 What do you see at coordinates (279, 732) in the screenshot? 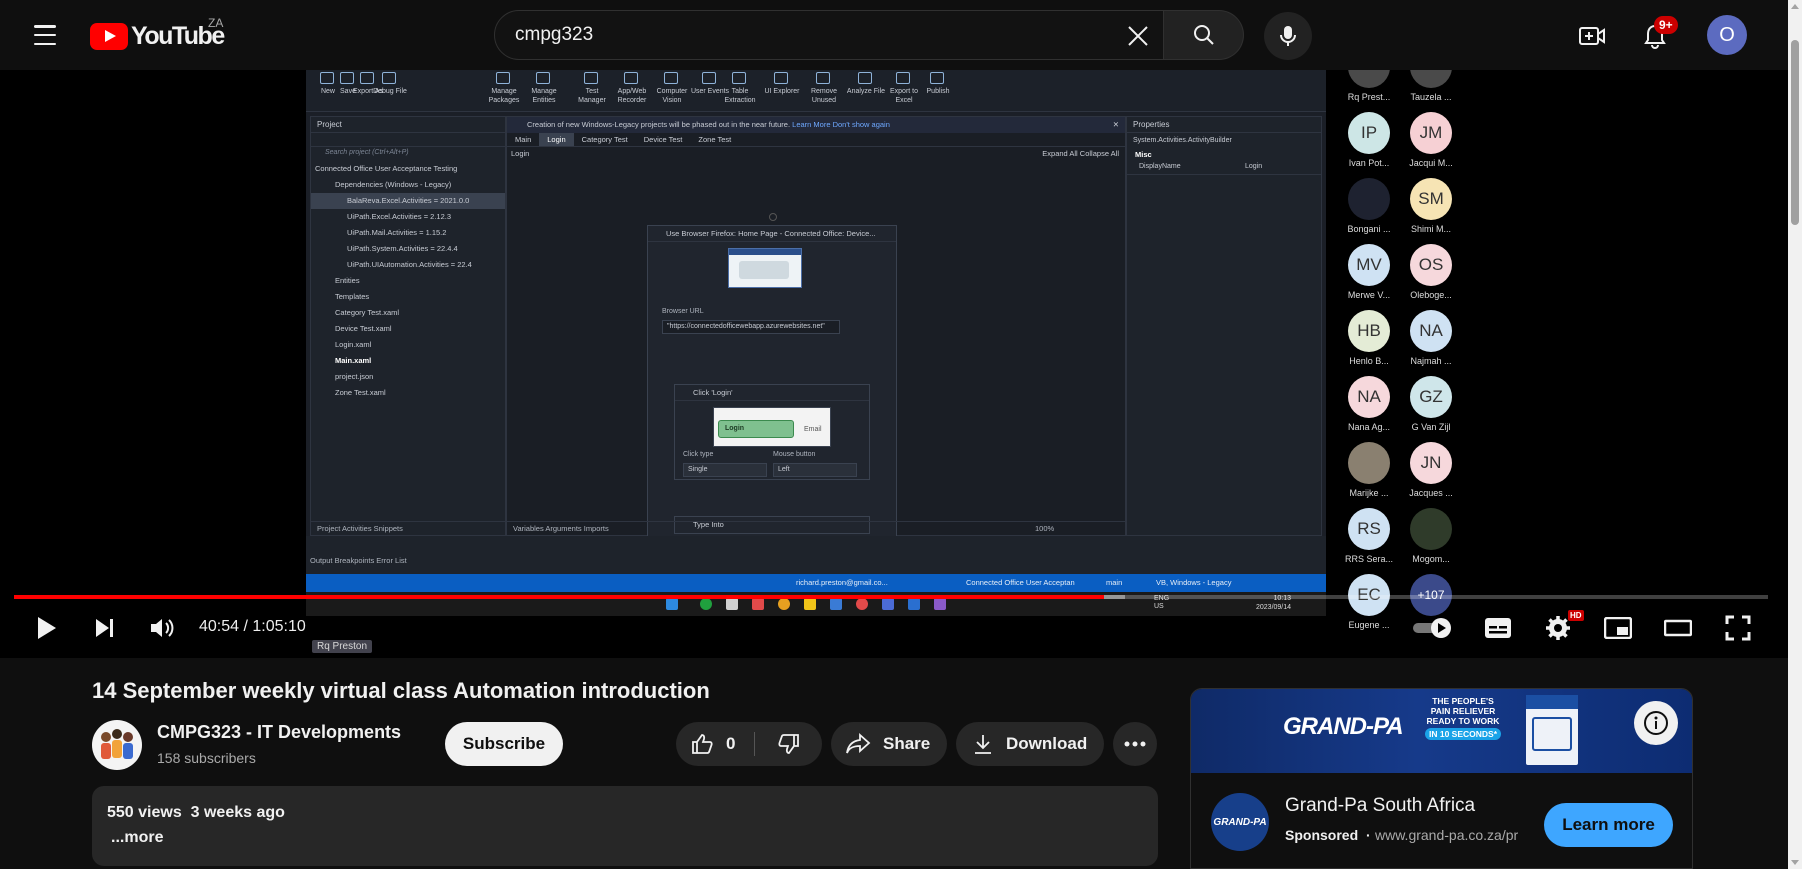
I see `channel-name: CMPG323 - IT Developments` at bounding box center [279, 732].